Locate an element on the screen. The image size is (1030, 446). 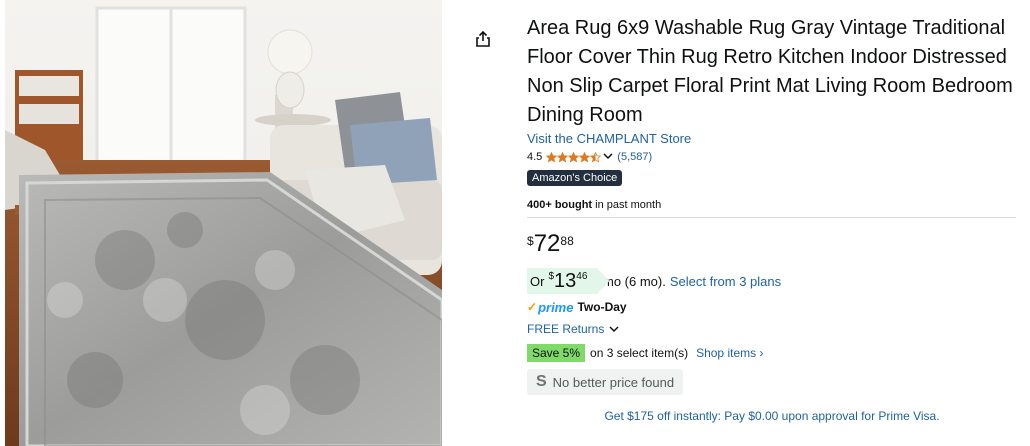
rating-stars is located at coordinates (574, 157).